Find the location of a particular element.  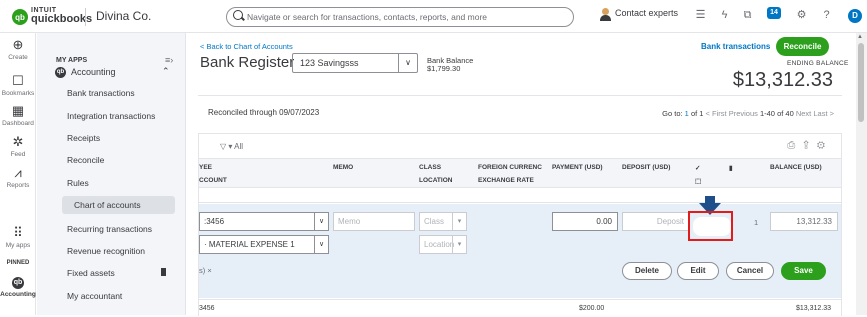

clear-split-link: s) × is located at coordinates (205, 270).